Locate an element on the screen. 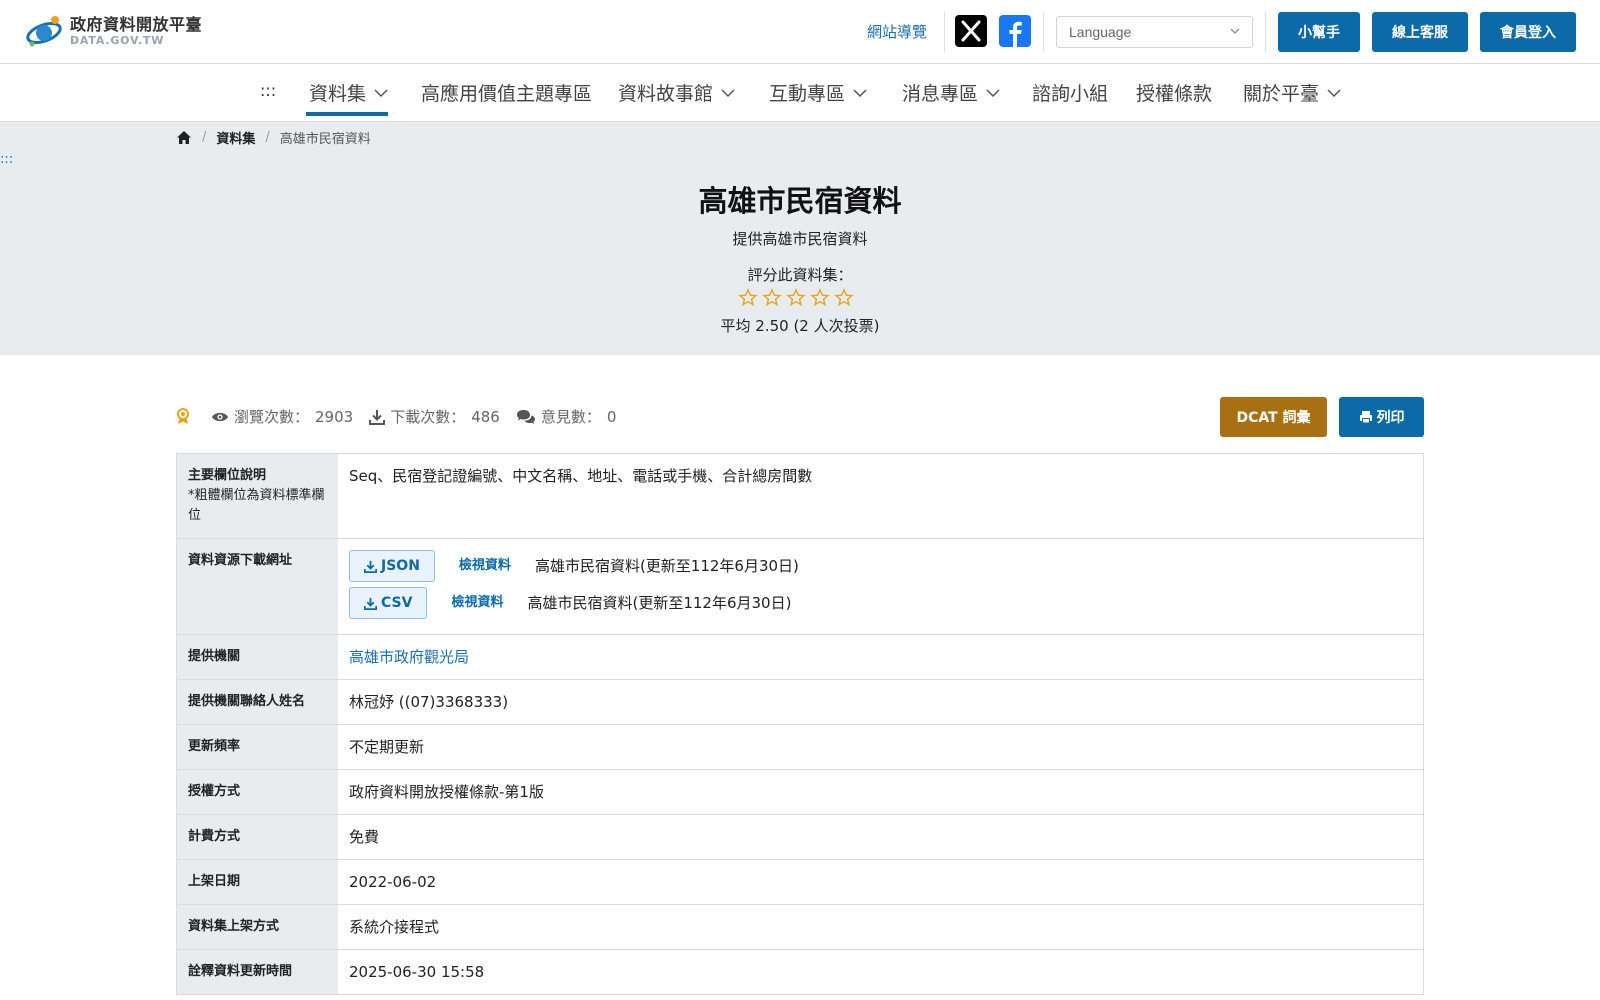 This screenshot has width=1600, height=1000. nav-item-label: 高應用價值主題專區 is located at coordinates (507, 94).